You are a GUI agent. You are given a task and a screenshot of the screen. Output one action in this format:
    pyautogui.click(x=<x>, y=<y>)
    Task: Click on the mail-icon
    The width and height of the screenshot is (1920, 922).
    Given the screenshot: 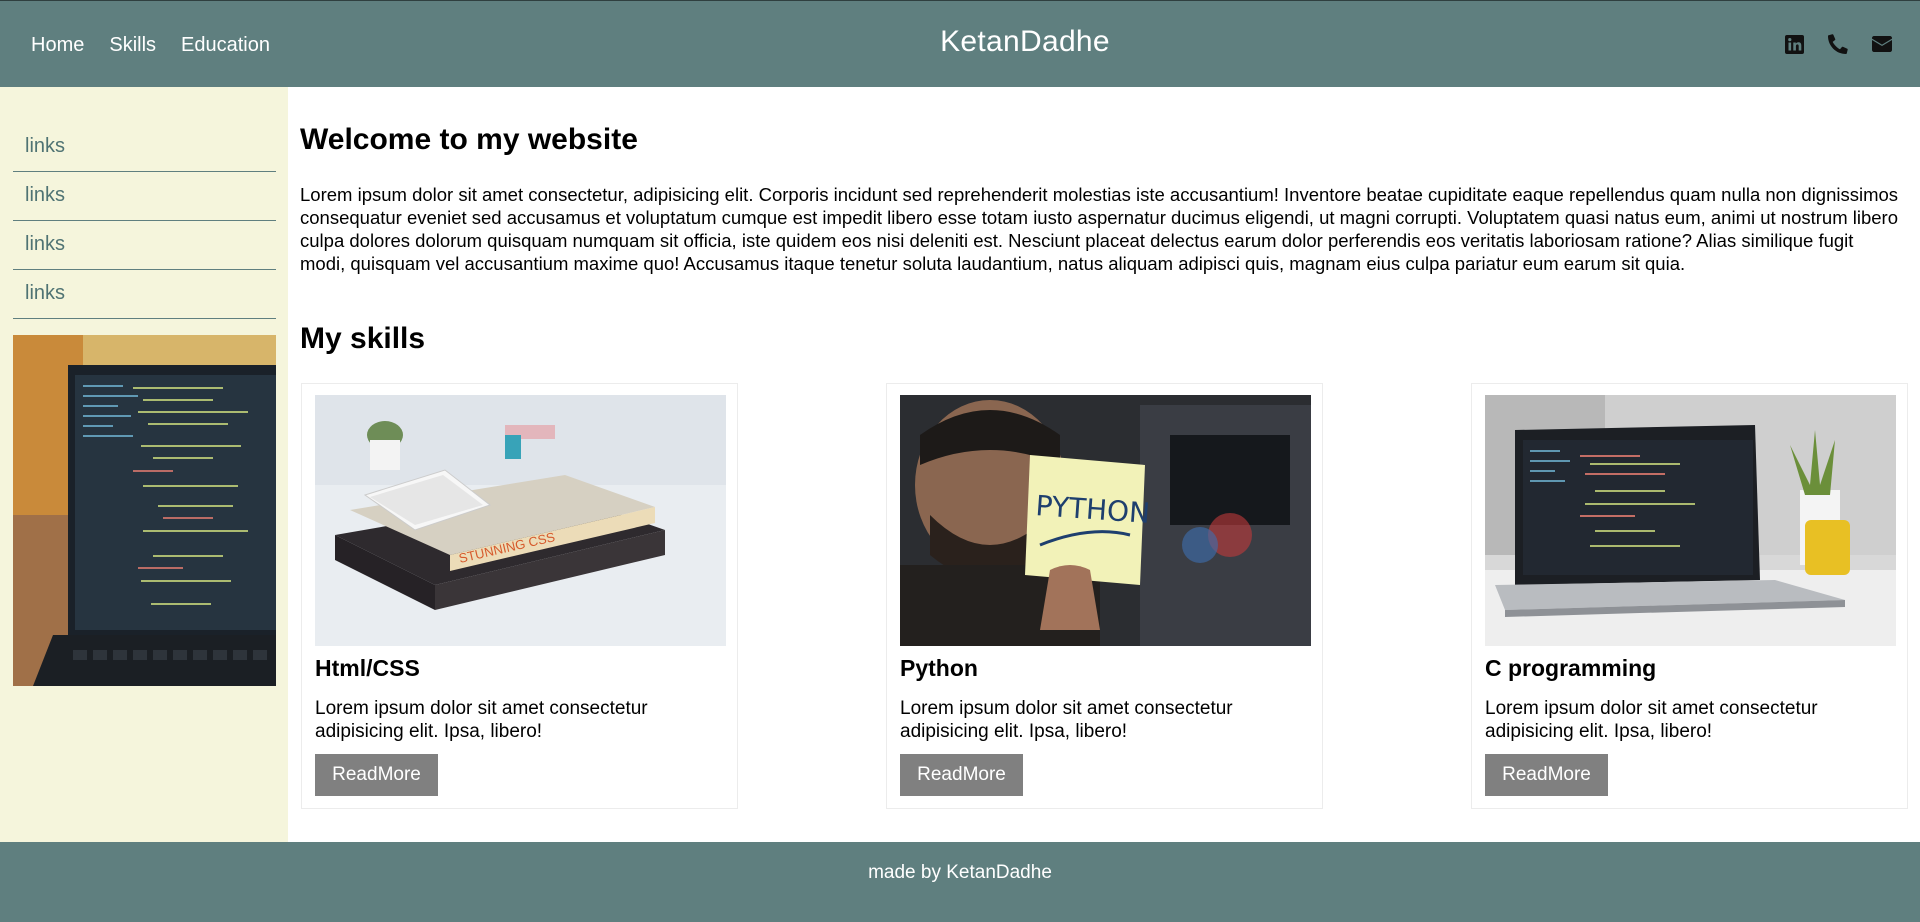 What is the action you would take?
    pyautogui.click(x=1882, y=44)
    